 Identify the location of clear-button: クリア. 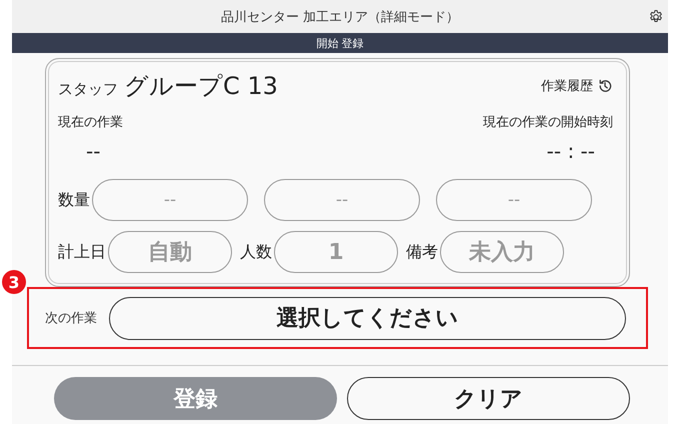
(488, 398).